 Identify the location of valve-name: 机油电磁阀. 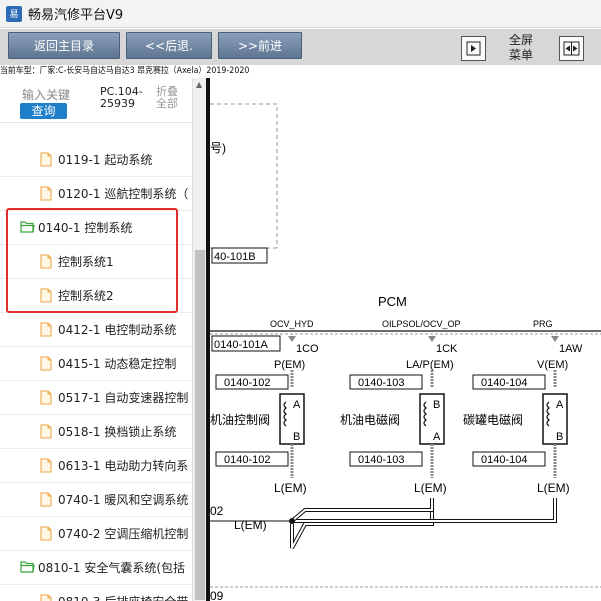
(370, 419).